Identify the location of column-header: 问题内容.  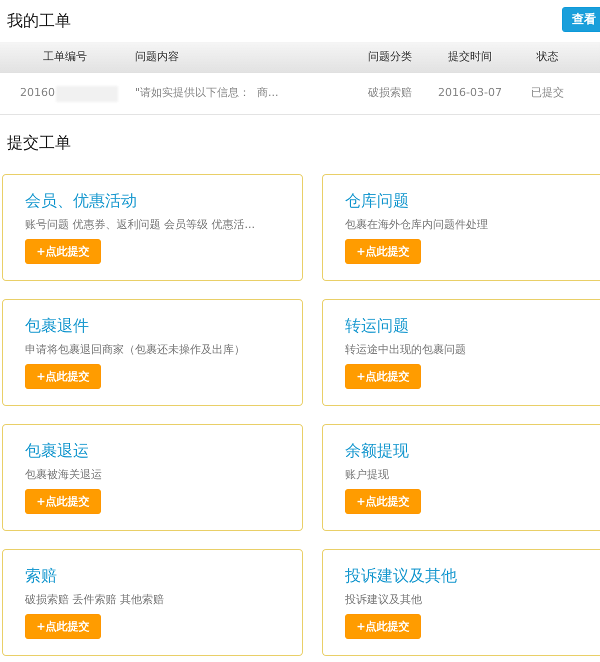
(157, 57).